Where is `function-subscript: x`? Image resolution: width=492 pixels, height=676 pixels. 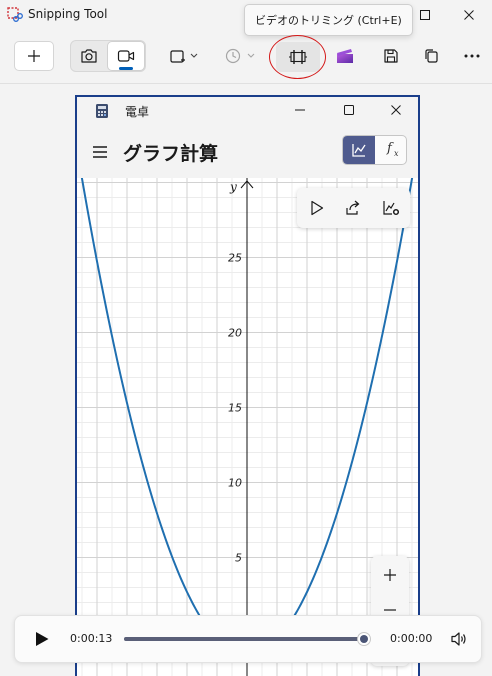 function-subscript: x is located at coordinates (396, 153).